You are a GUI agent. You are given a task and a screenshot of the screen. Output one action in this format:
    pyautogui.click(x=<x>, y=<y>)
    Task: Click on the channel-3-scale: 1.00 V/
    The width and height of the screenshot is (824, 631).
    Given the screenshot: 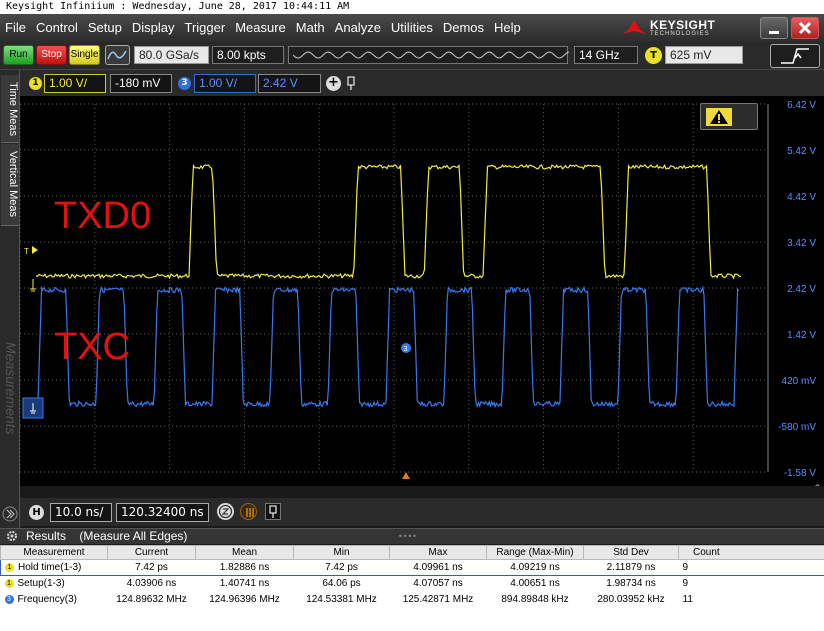 What is the action you would take?
    pyautogui.click(x=225, y=83)
    